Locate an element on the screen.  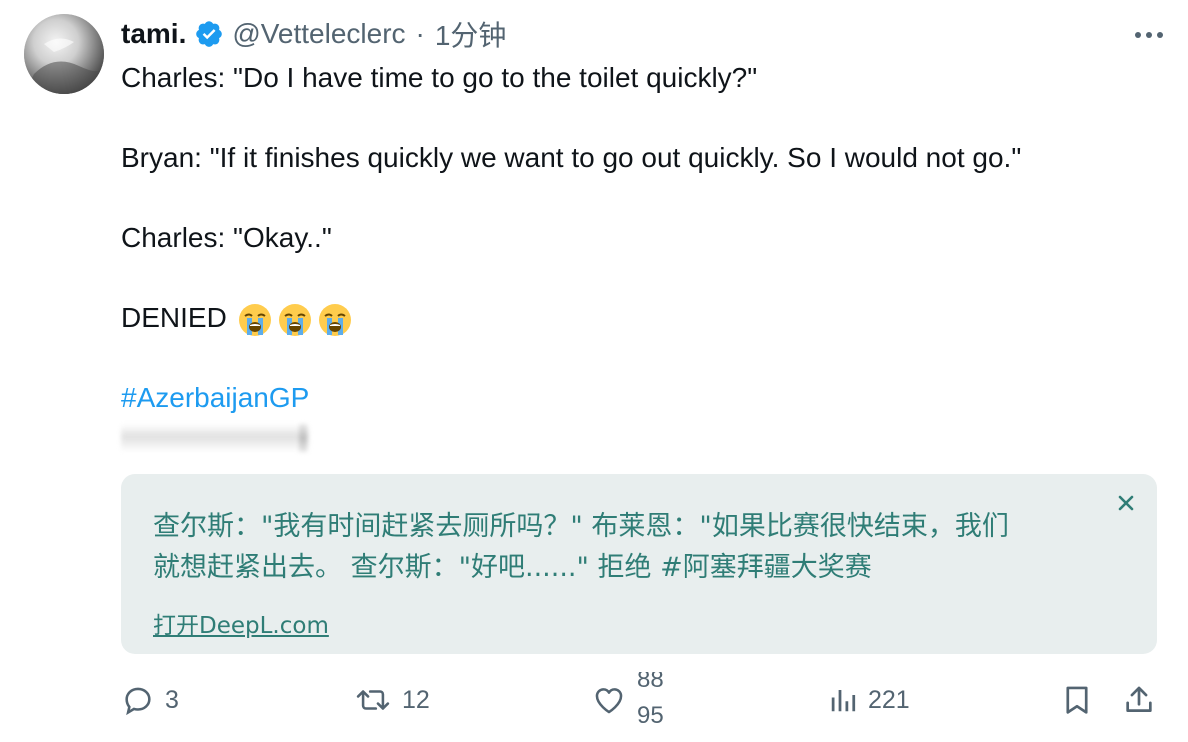
translation-line: 就想赶紧出去。 查尔斯："好吧......" 拒绝 #阿塞拜疆大奖赛 is located at coordinates (512, 567).